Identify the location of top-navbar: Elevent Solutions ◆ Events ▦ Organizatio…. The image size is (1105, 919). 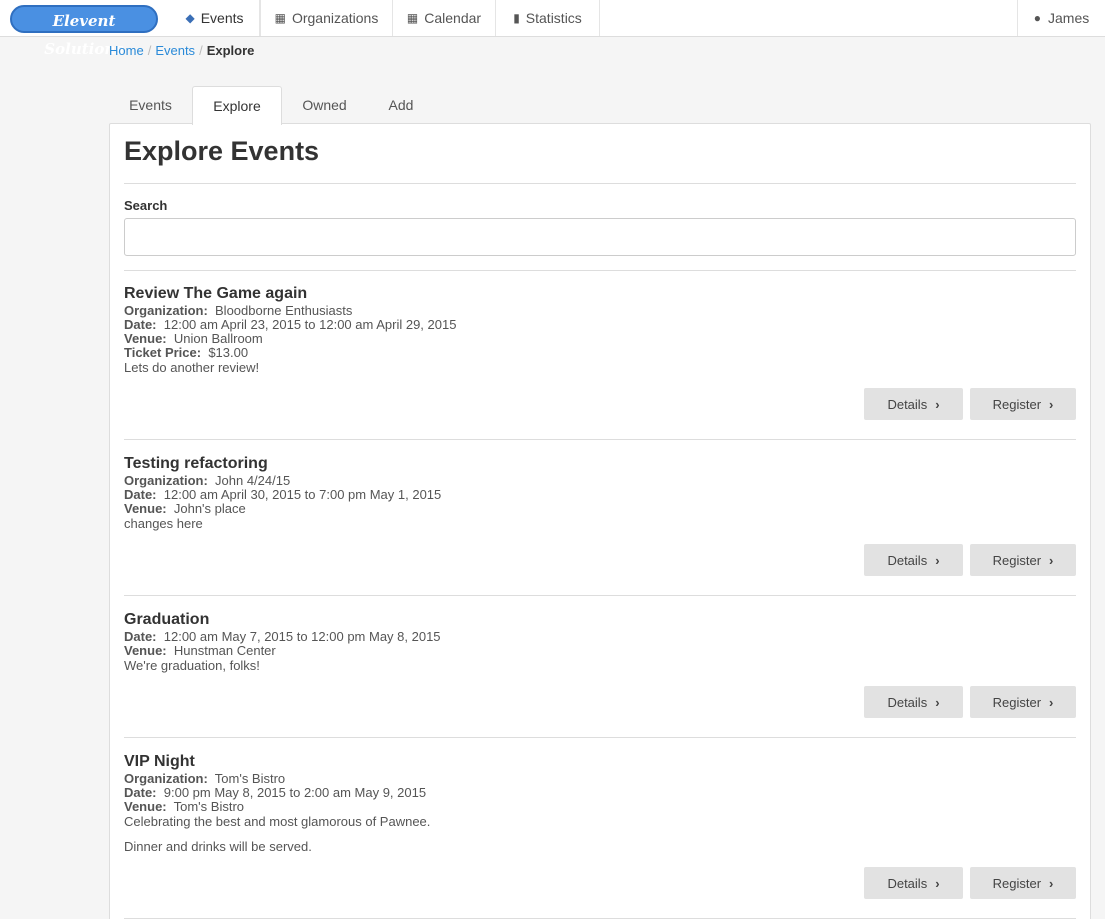
(552, 29).